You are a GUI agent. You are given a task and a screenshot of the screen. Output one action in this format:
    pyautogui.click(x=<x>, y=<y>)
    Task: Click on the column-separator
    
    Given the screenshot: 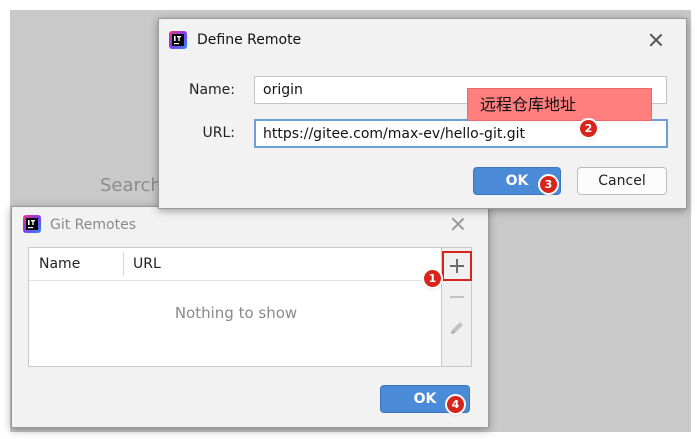 What is the action you would take?
    pyautogui.click(x=123, y=264)
    